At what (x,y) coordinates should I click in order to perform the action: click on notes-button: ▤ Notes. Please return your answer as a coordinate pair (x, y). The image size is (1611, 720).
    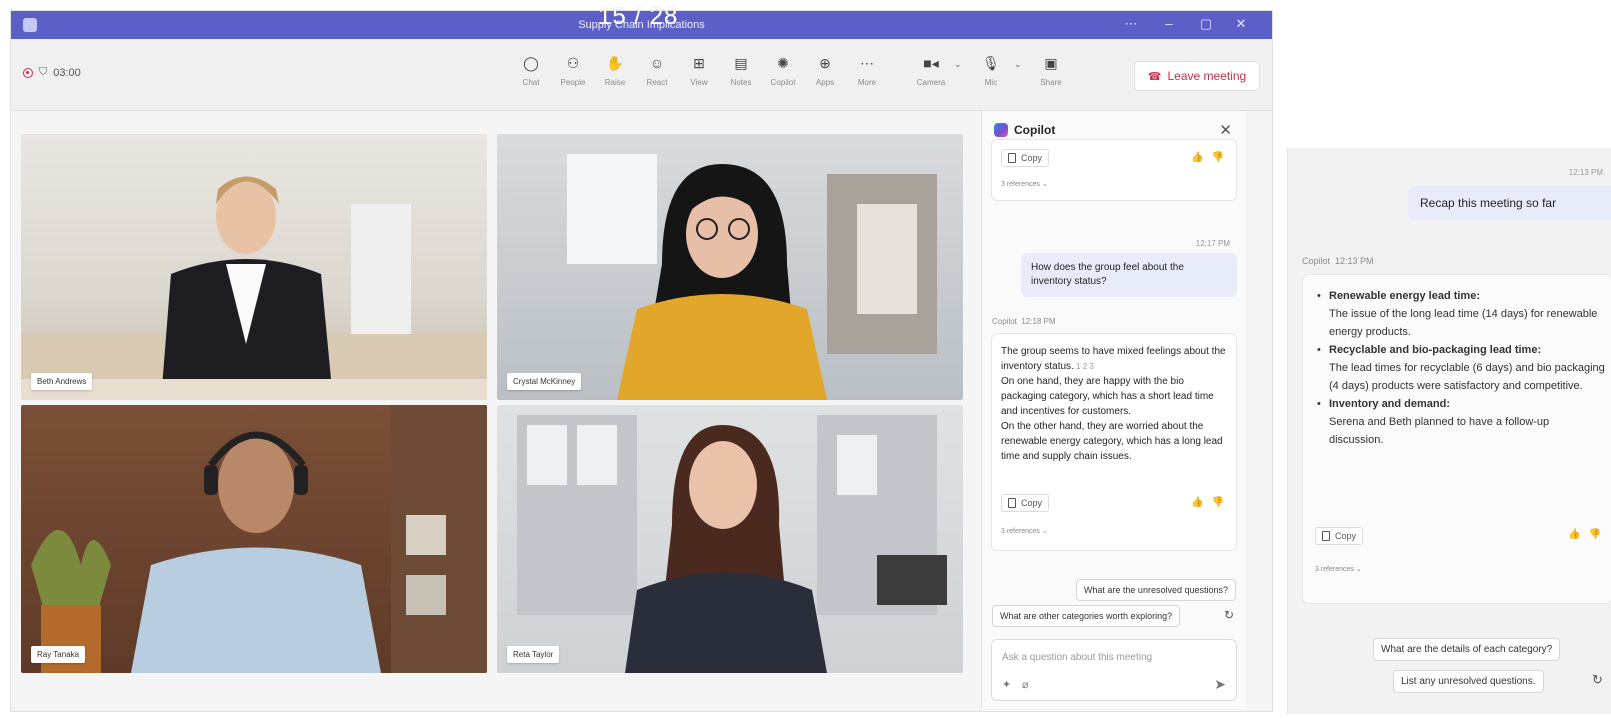
    Looking at the image, I should click on (741, 70).